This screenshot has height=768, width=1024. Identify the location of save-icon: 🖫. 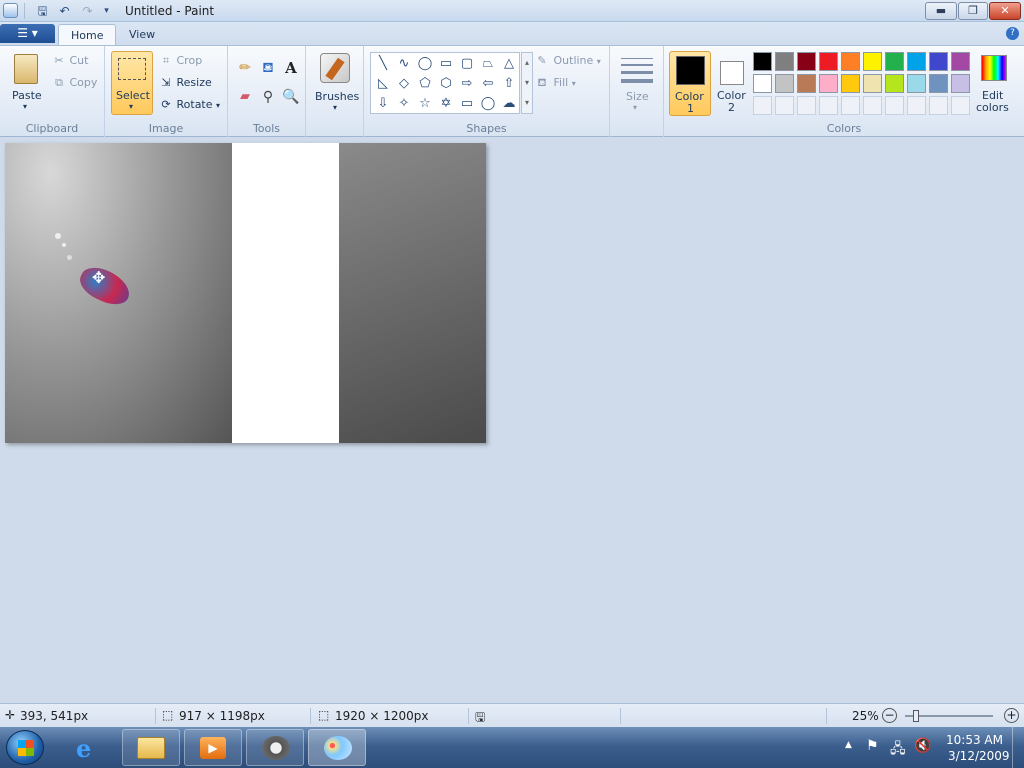
(42, 11).